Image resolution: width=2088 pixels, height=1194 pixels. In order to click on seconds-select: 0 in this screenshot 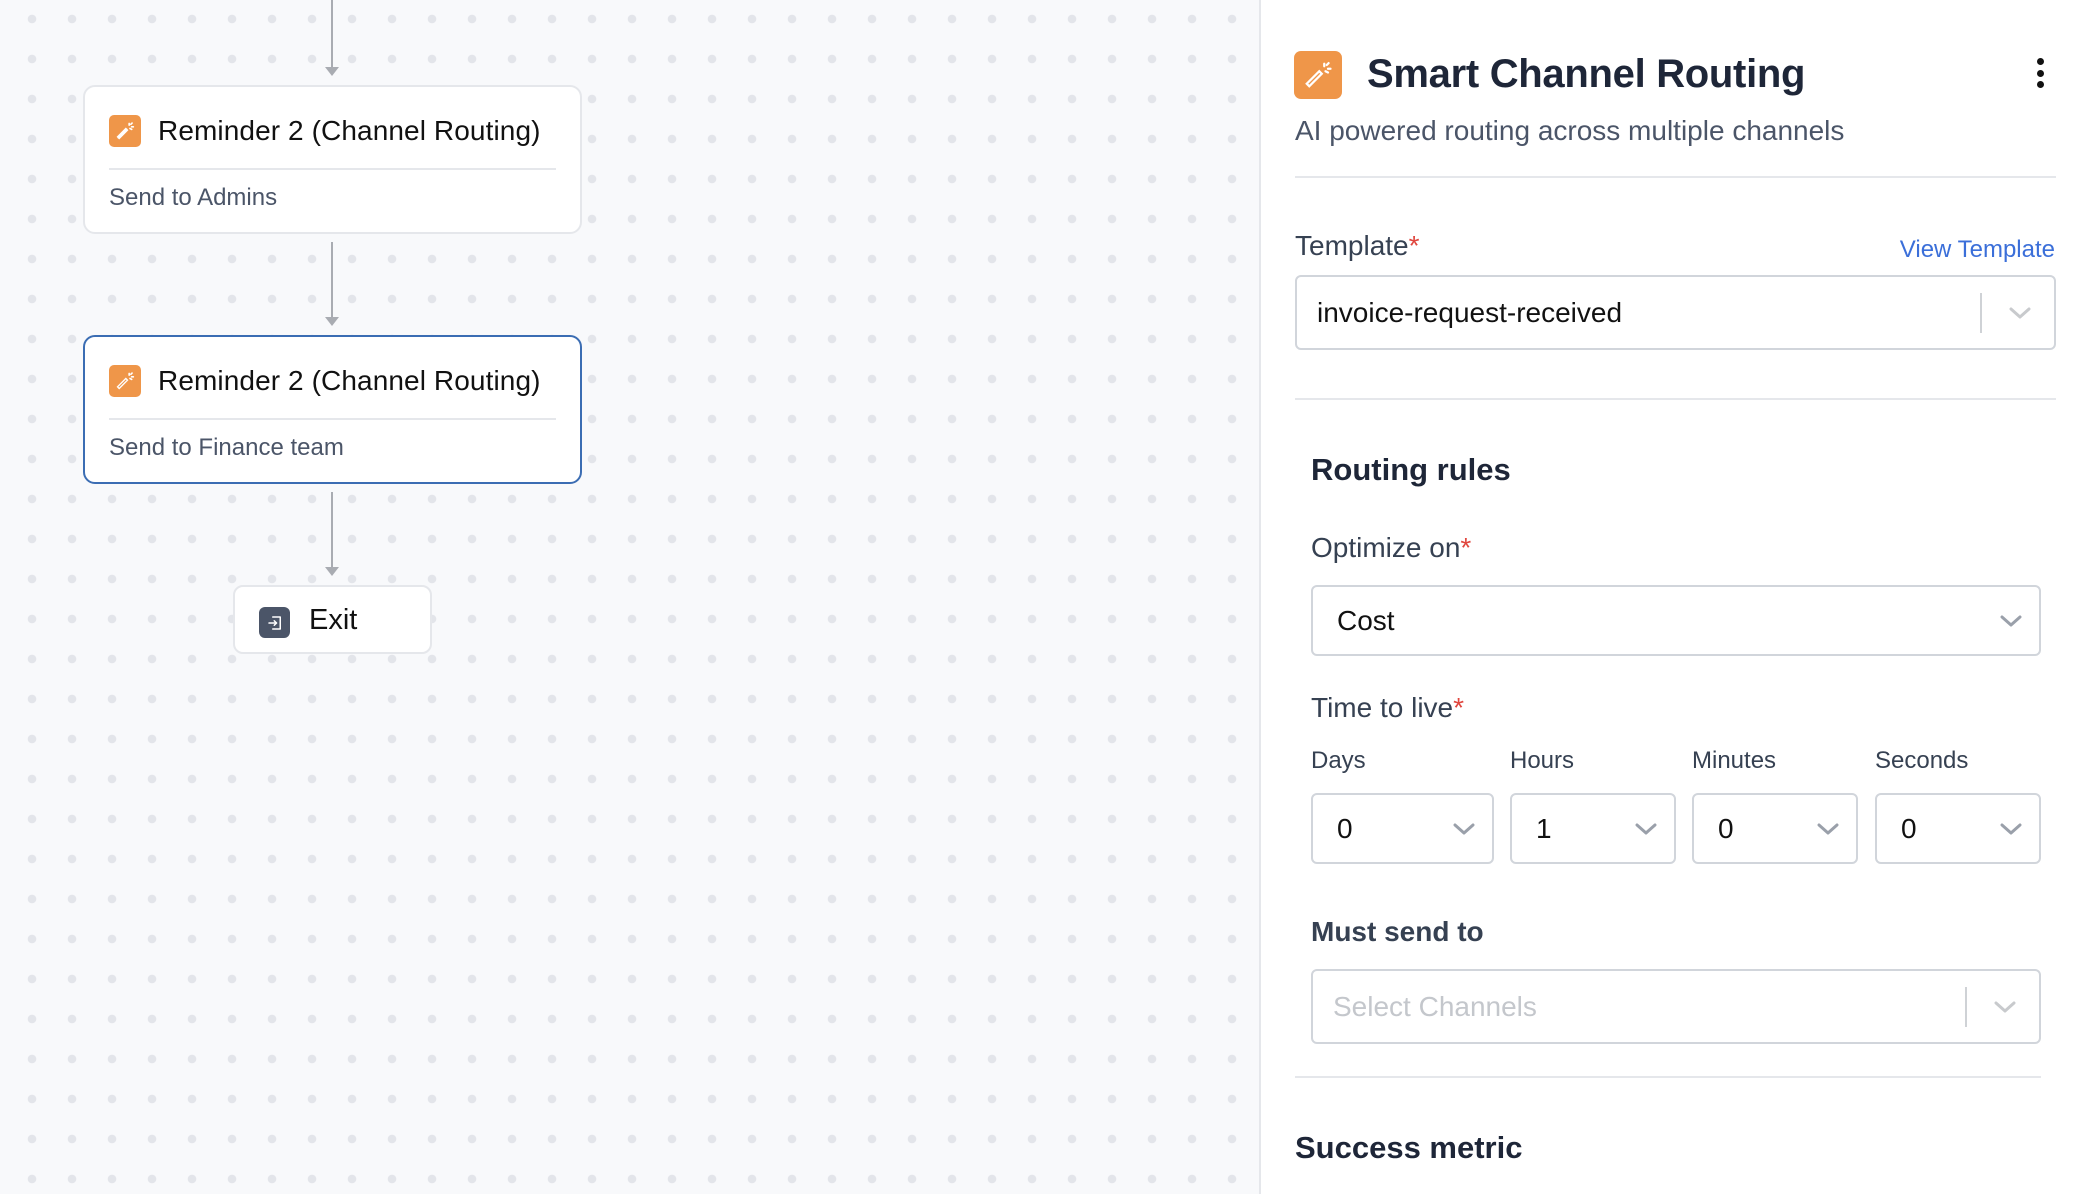, I will do `click(1958, 828)`.